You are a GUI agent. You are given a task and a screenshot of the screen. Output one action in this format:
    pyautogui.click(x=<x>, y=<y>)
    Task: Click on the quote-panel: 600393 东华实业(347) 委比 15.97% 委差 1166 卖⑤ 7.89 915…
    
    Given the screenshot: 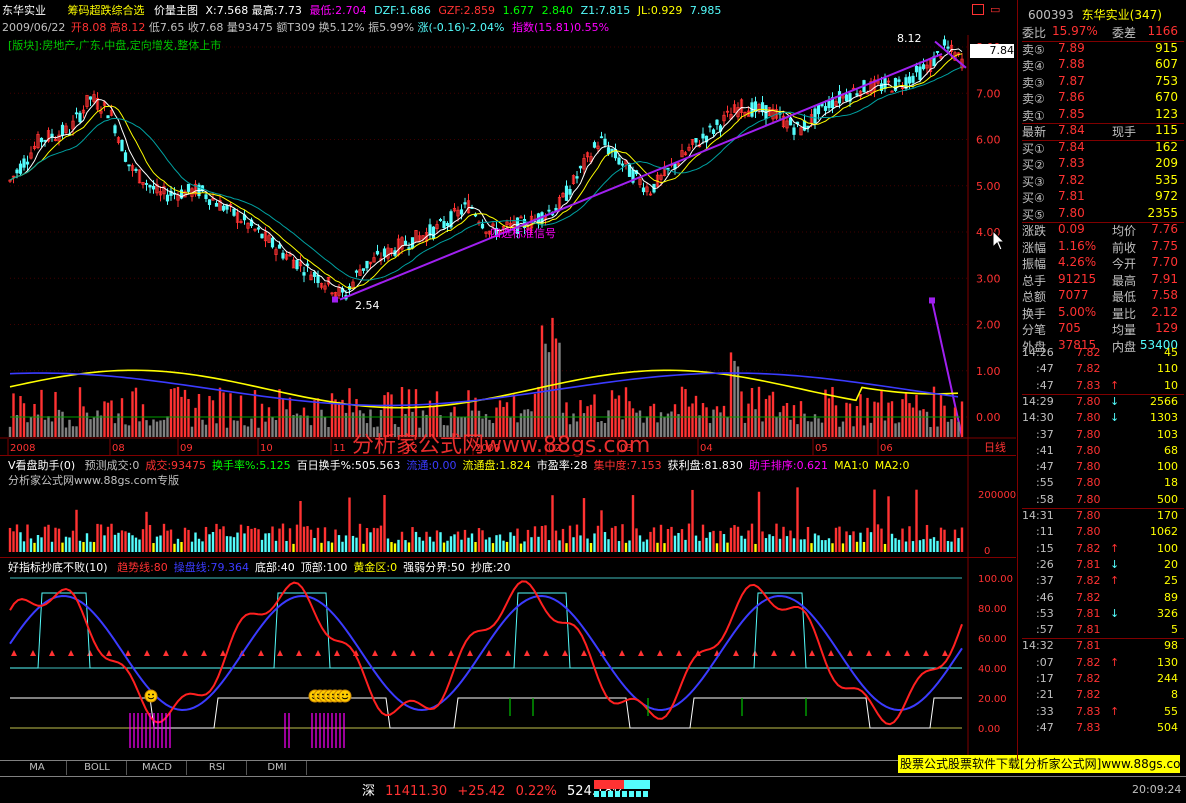 What is the action you would take?
    pyautogui.click(x=1101, y=380)
    